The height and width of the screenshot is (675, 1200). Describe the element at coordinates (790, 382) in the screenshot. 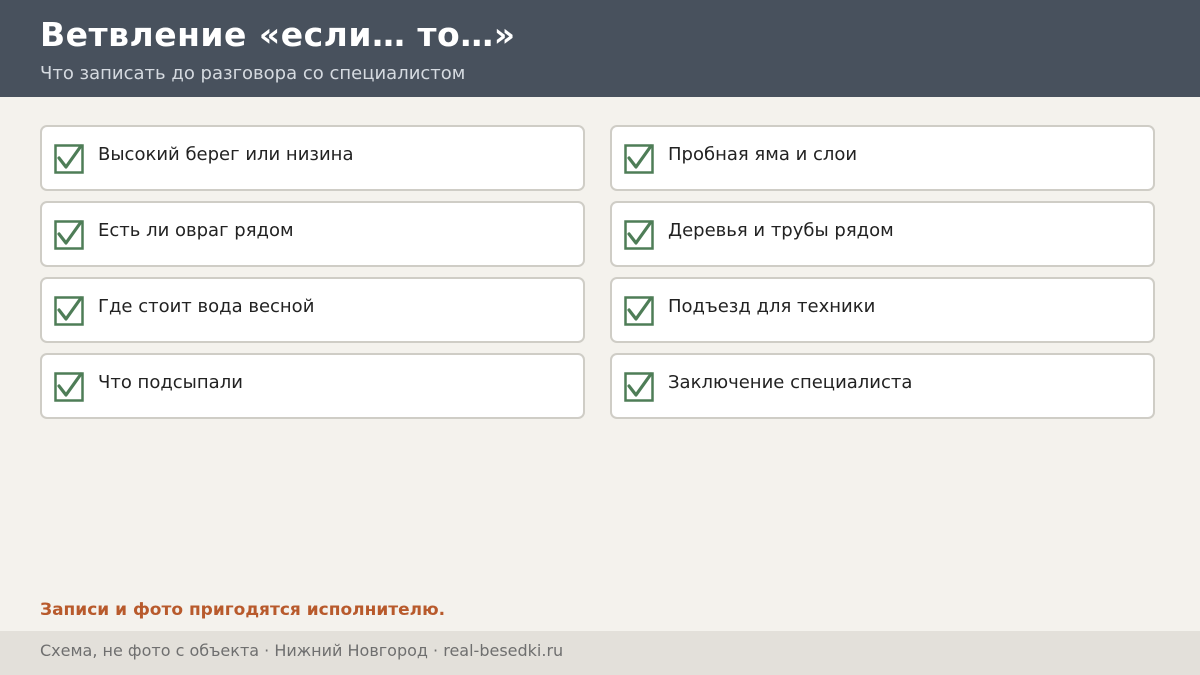

I see `checklist-item-label: Заключение специалиста` at that location.